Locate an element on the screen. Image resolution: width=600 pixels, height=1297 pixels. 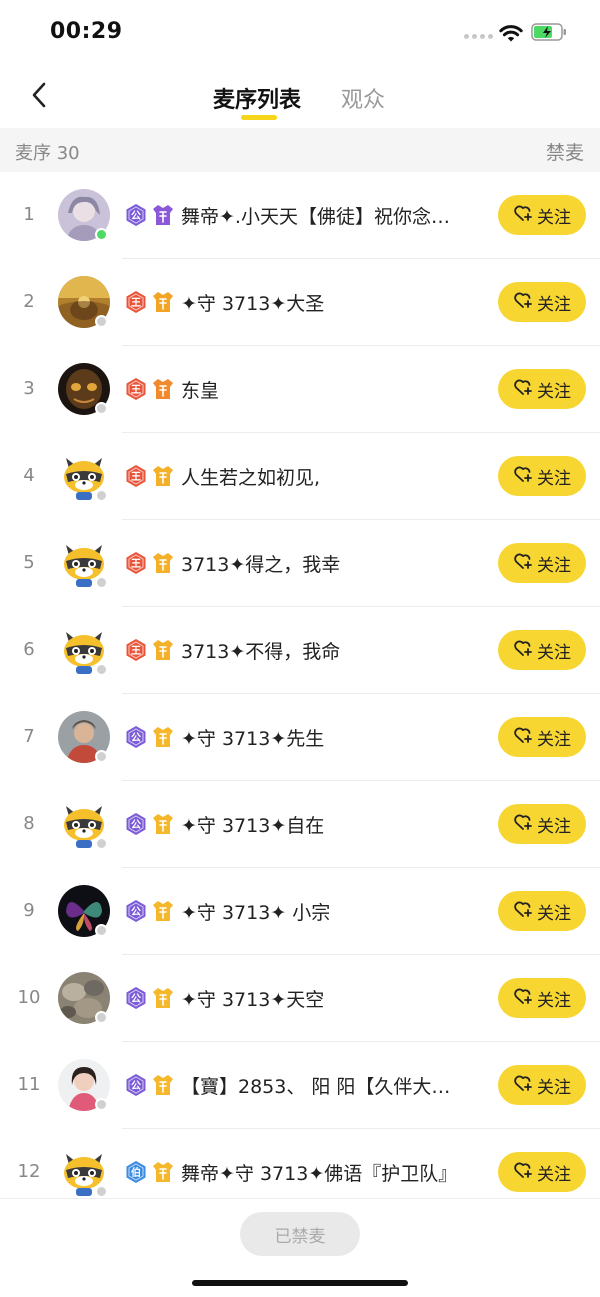
row-index: 6 is located at coordinates (29, 649).